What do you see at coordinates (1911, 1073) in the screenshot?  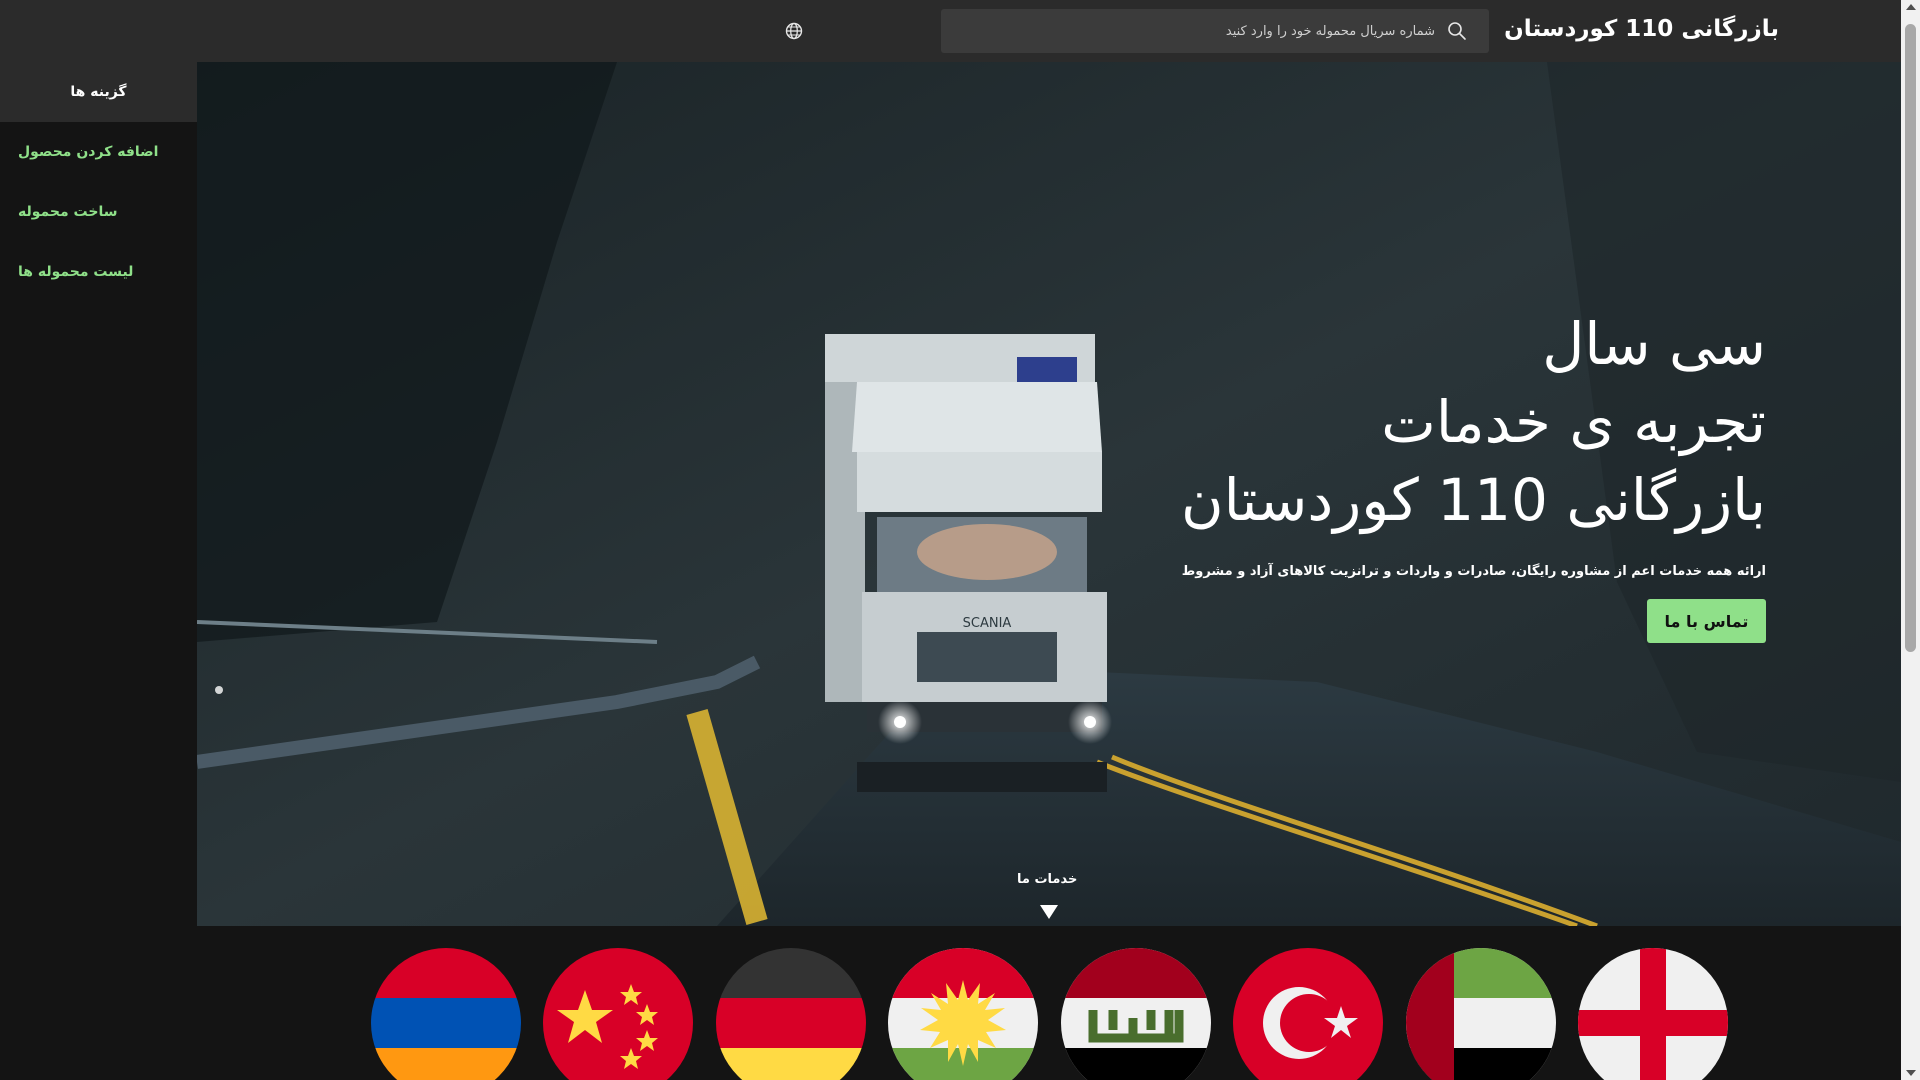 I see `scroll-down-arrow-icon` at bounding box center [1911, 1073].